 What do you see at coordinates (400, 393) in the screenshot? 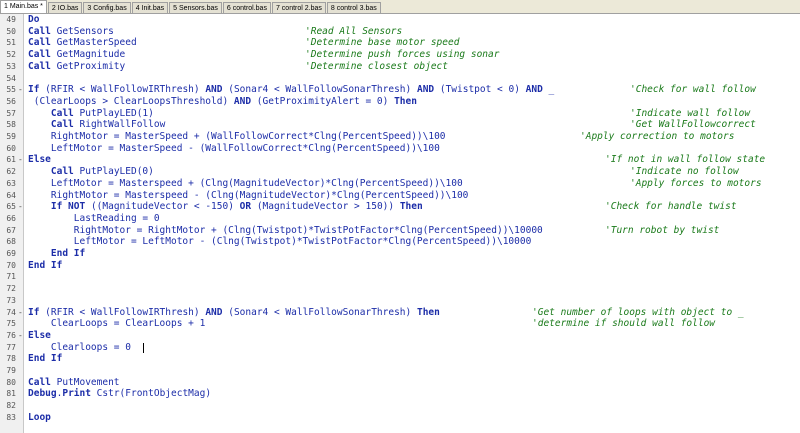
I see `code-line: 81 Debug.Print Cstr(FrontObjectMag)` at bounding box center [400, 393].